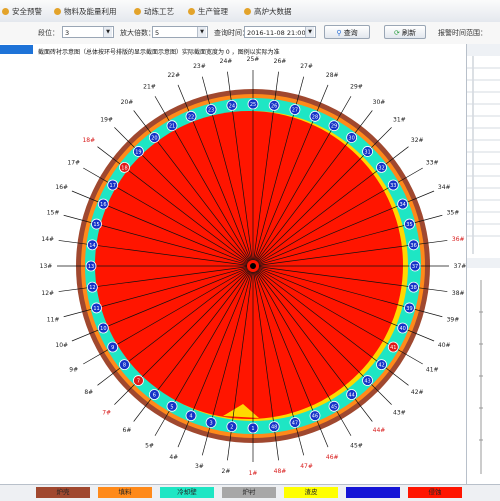 The height and width of the screenshot is (501, 500). I want to click on legend-label: 填料, so click(125, 492).